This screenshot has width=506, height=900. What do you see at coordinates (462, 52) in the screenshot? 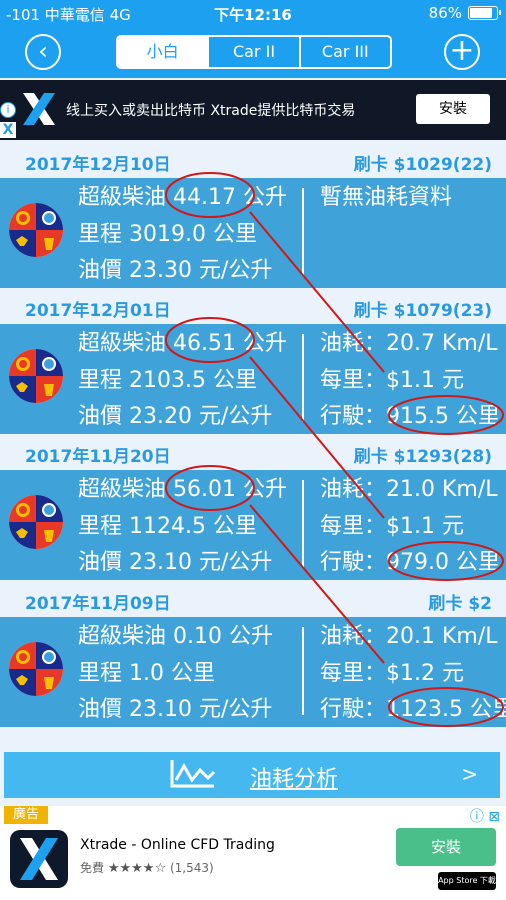
I see `add-icon: +` at bounding box center [462, 52].